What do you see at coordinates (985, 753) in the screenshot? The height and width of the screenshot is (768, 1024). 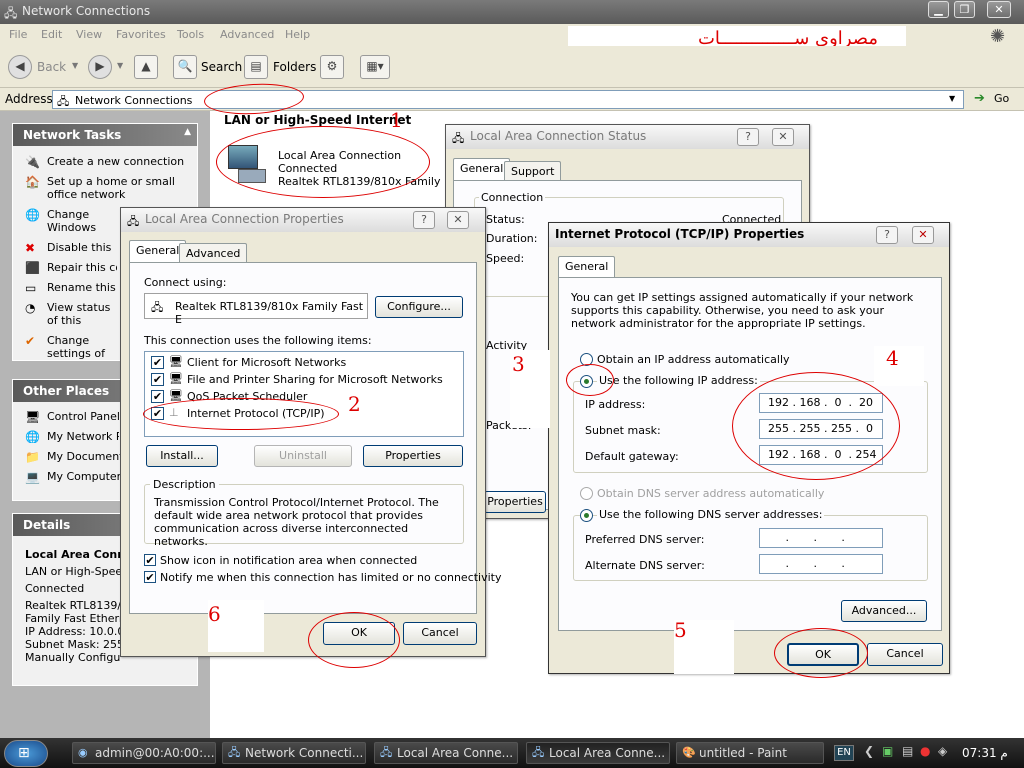 I see `clock: 07:31 م` at bounding box center [985, 753].